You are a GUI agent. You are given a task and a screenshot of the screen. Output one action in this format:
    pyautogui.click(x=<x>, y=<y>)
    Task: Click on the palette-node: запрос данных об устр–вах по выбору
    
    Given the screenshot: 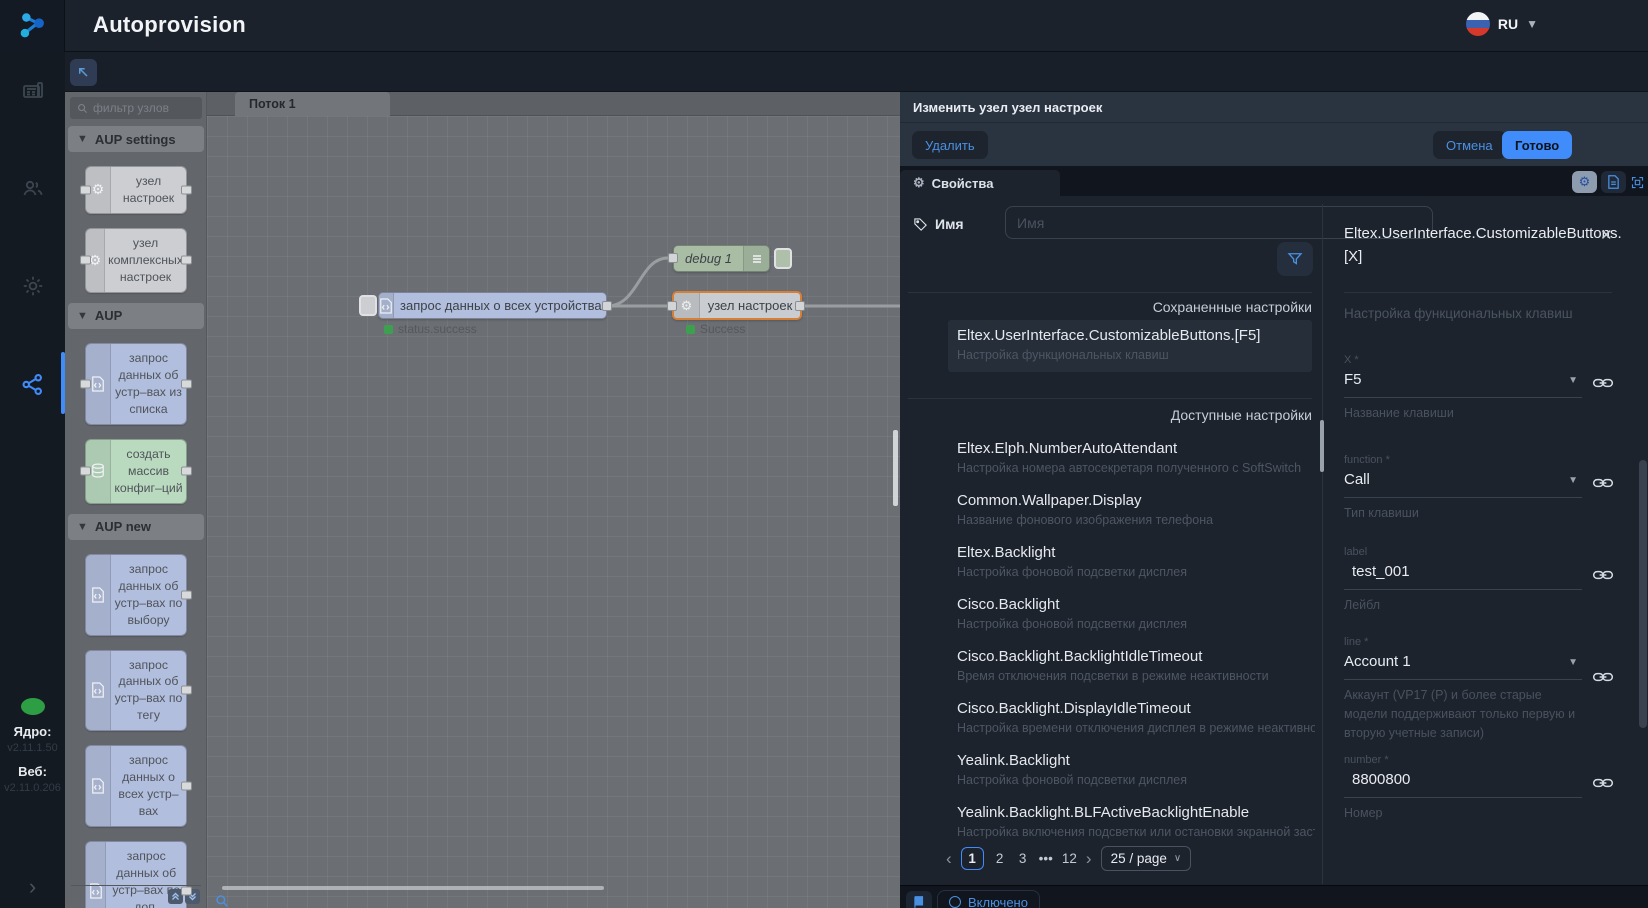 What is the action you would take?
    pyautogui.click(x=138, y=594)
    